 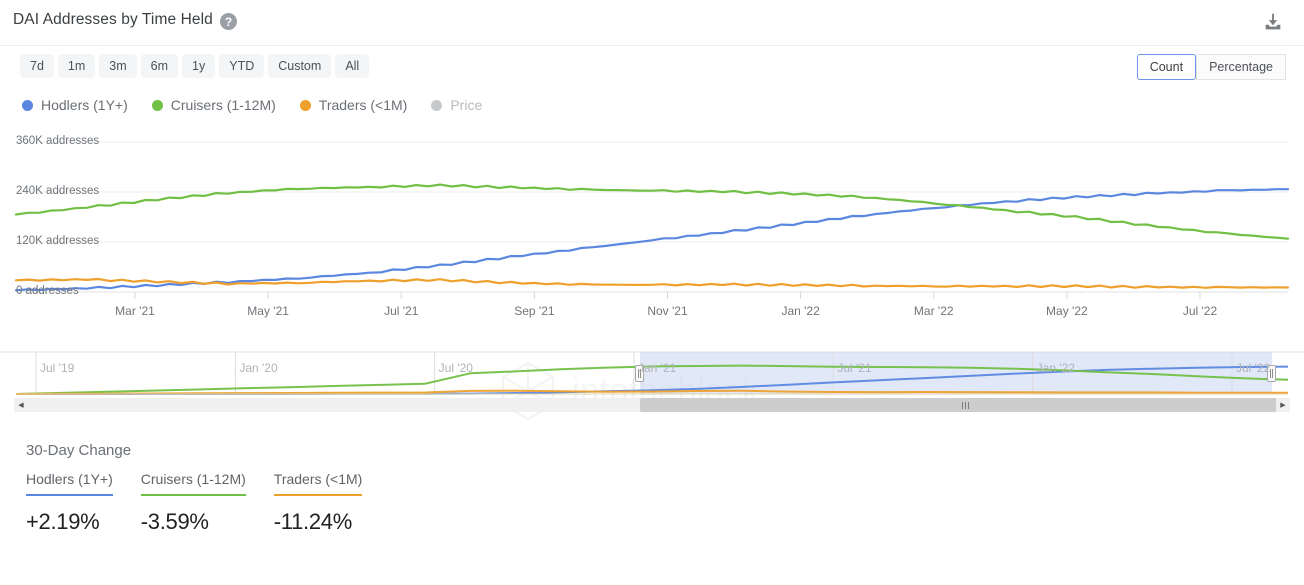 I want to click on stat-value: -3.59%, so click(x=174, y=521).